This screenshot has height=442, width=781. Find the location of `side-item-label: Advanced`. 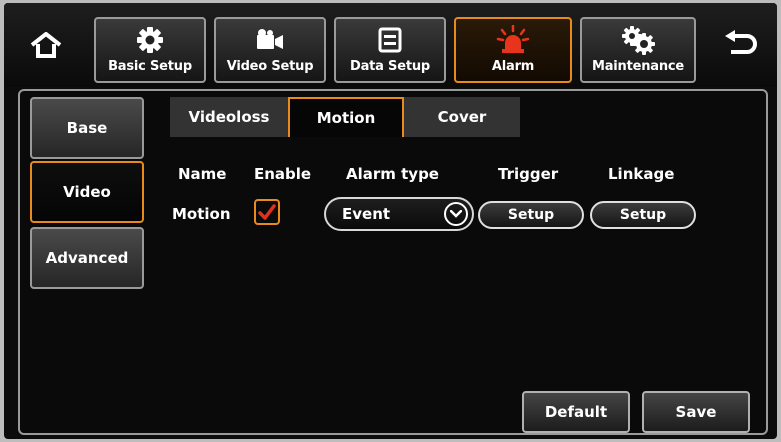

side-item-label: Advanced is located at coordinates (87, 258).